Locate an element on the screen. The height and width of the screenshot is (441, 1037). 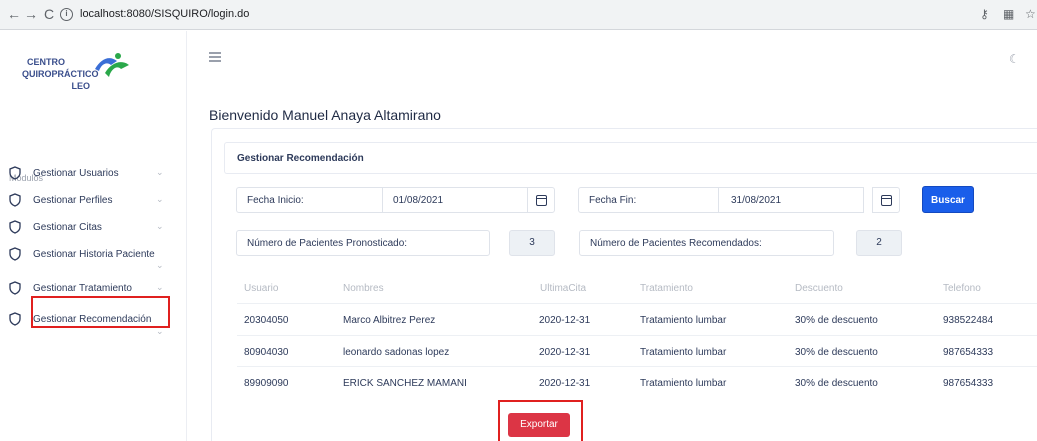
fecha-inicio-calendar-button is located at coordinates (541, 200).